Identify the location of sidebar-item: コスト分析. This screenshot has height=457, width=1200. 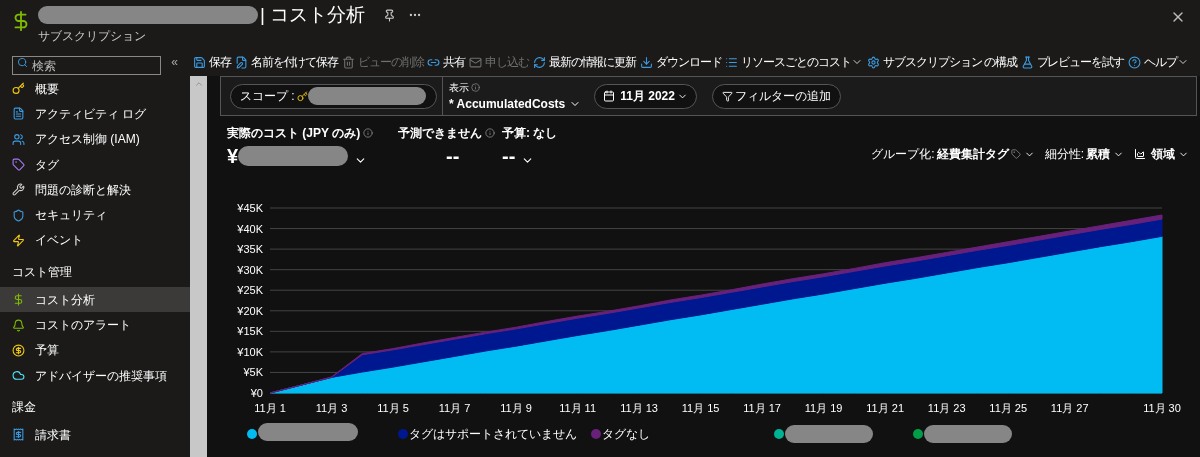
(95, 300).